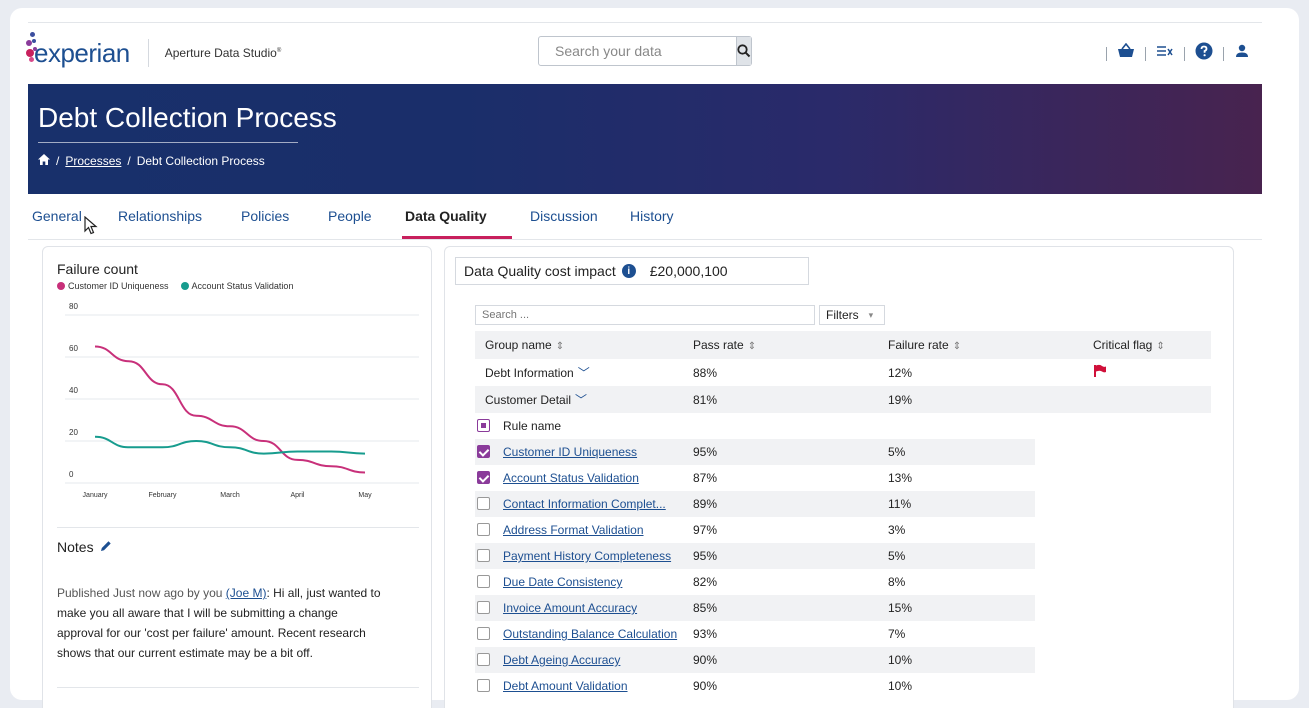 The image size is (1309, 708). What do you see at coordinates (242, 286) in the screenshot?
I see `legend-label: Account Status Validation` at bounding box center [242, 286].